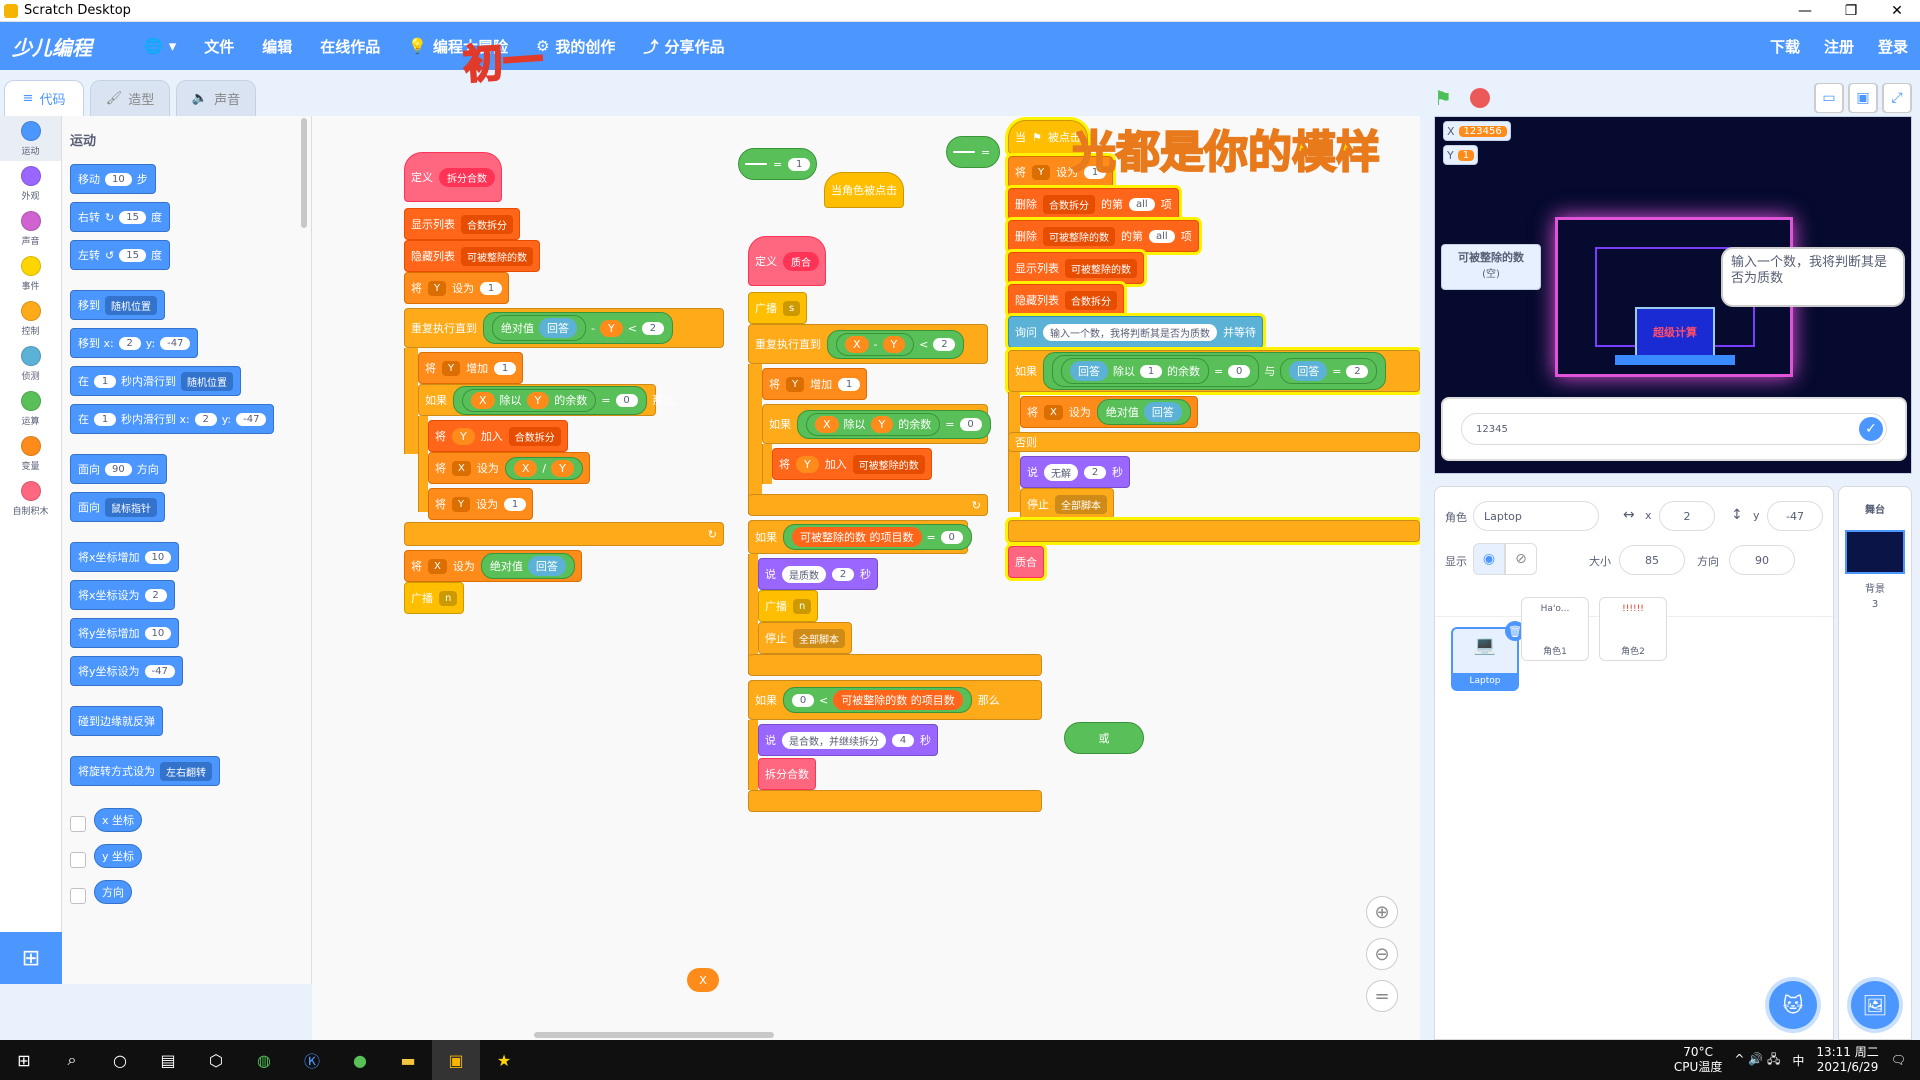 The image size is (1920, 1080). What do you see at coordinates (1215, 371) in the screenshot?
I see `and-operator: 回答 除以 1 的余数 = 0 与 回答 = 2` at bounding box center [1215, 371].